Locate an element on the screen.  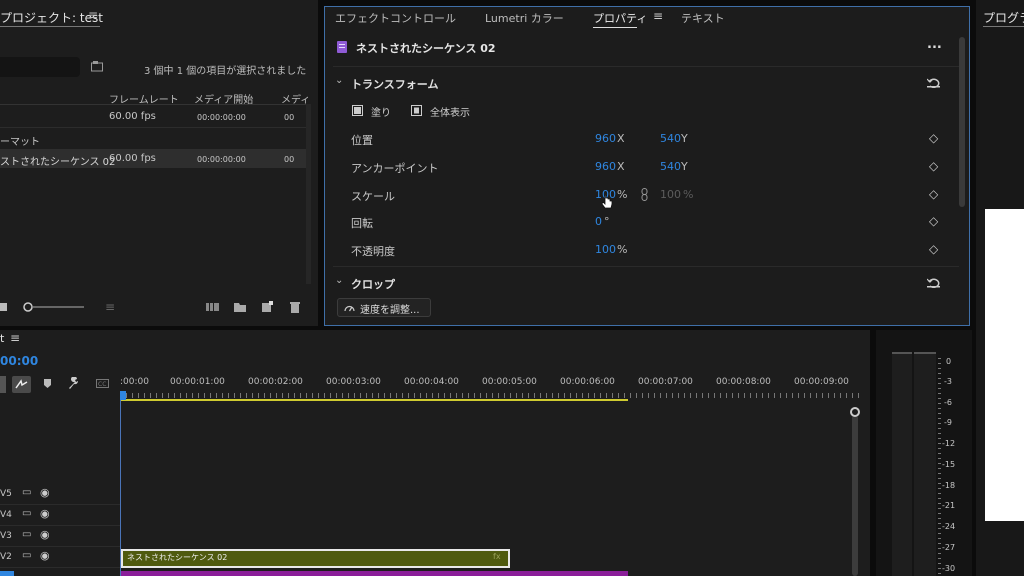
wrench-icon is located at coordinates (74, 383).